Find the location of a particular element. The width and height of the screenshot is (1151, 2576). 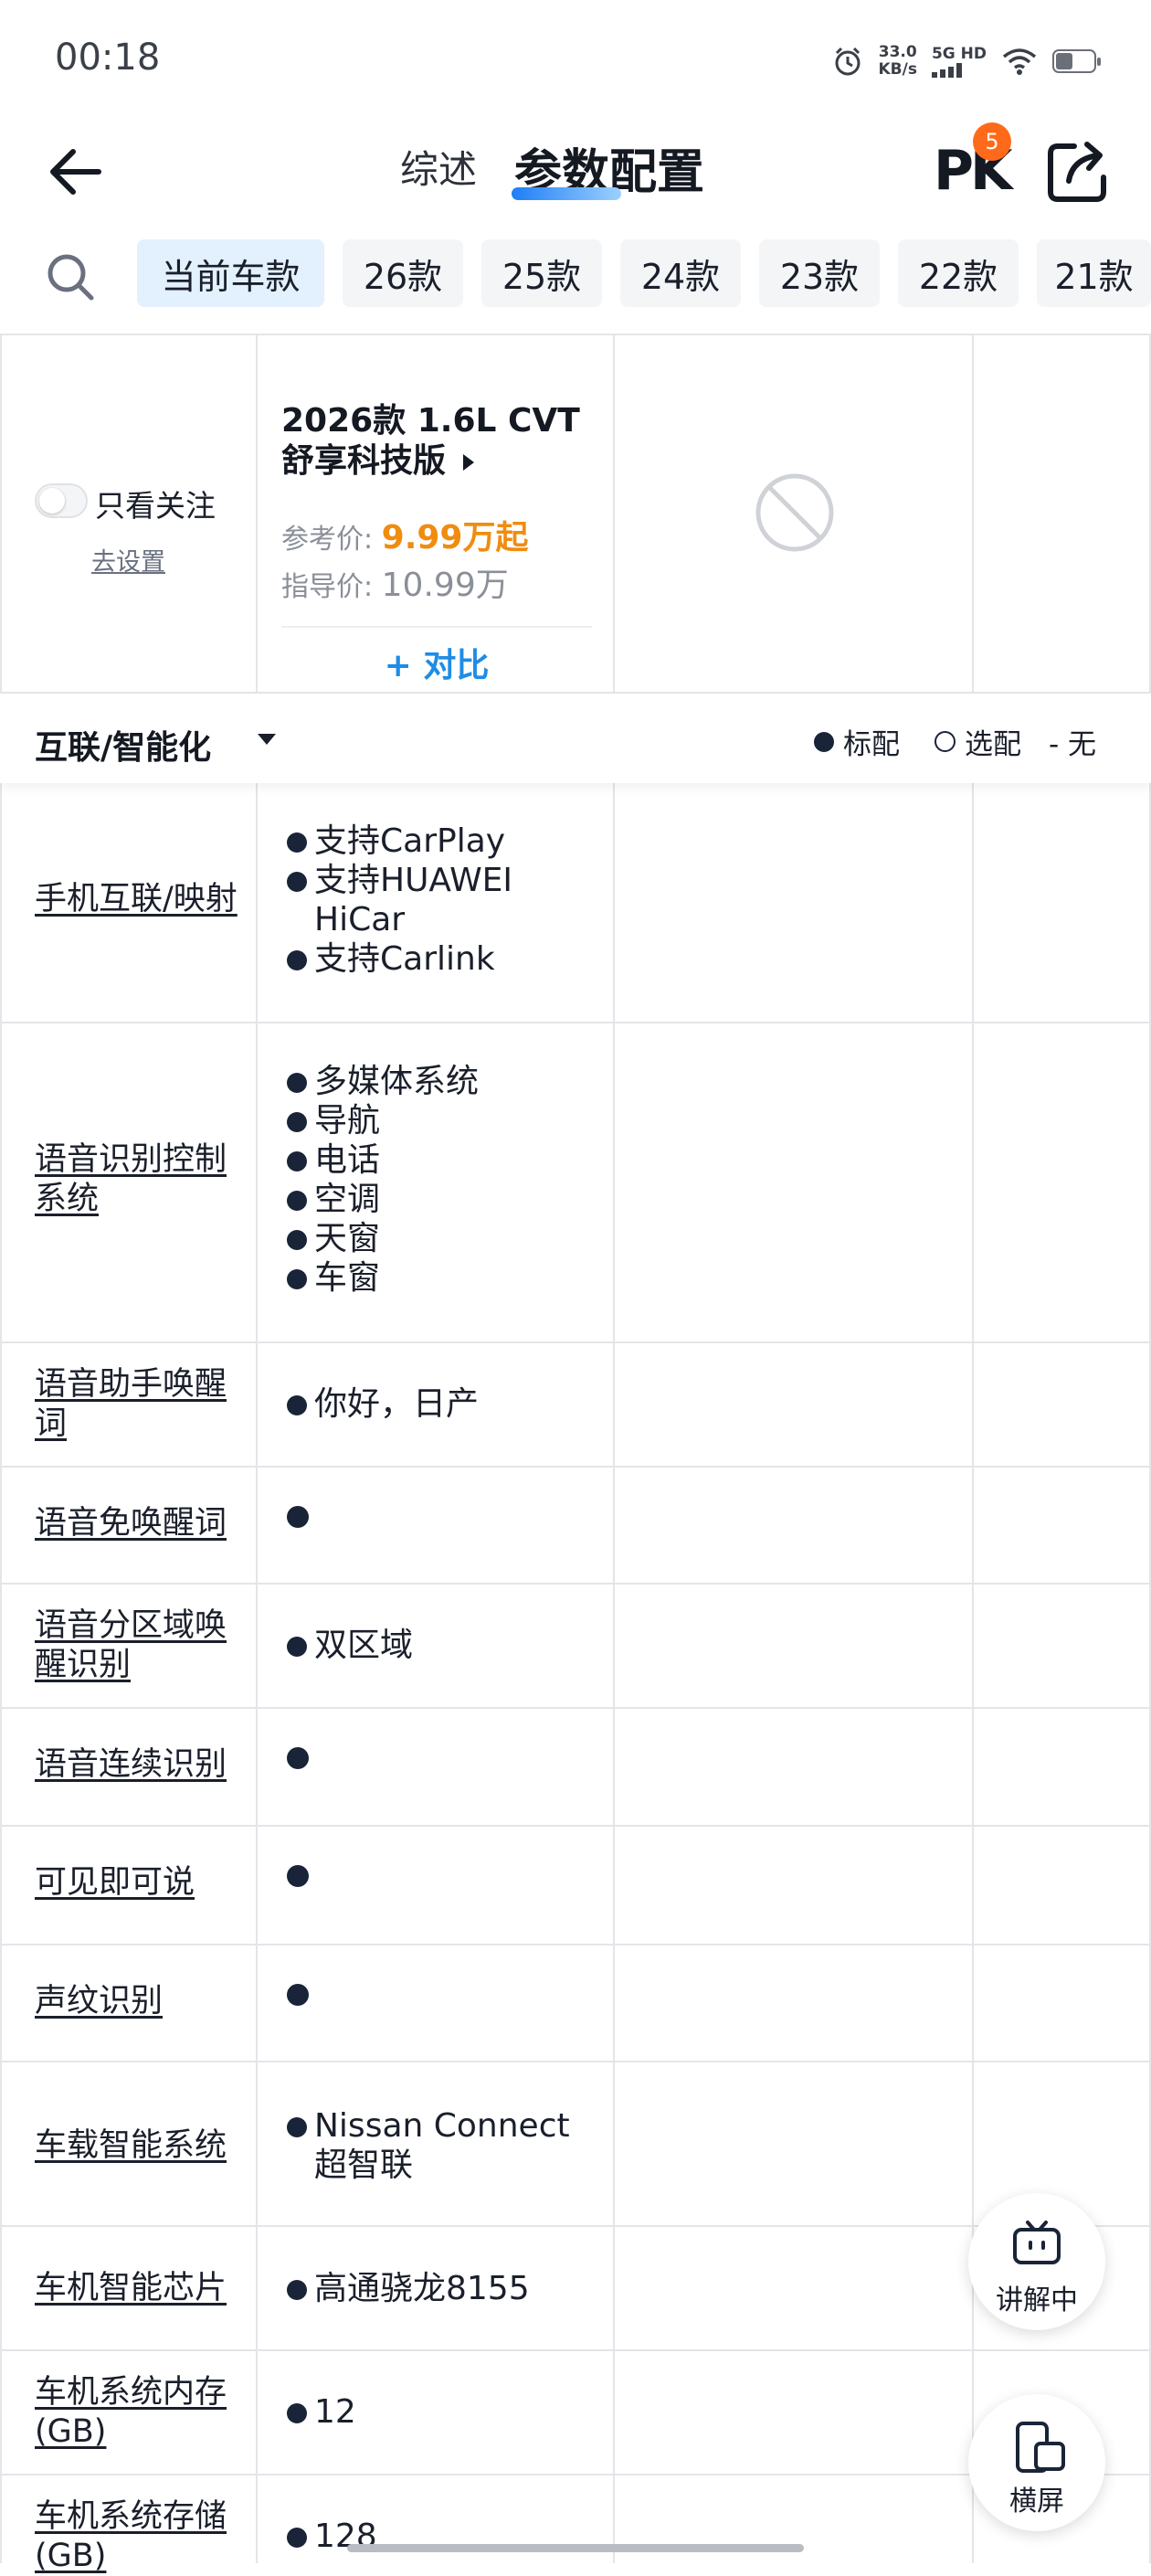

empty-slot-icon is located at coordinates (794, 512).